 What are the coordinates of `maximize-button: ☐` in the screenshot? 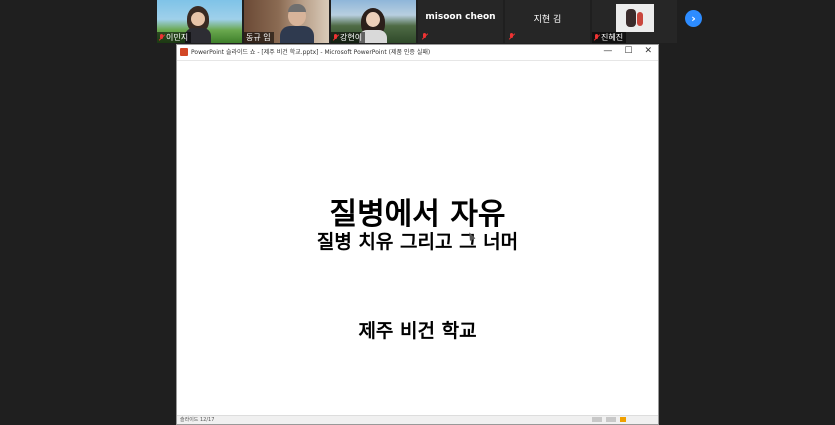 It's located at (628, 51).